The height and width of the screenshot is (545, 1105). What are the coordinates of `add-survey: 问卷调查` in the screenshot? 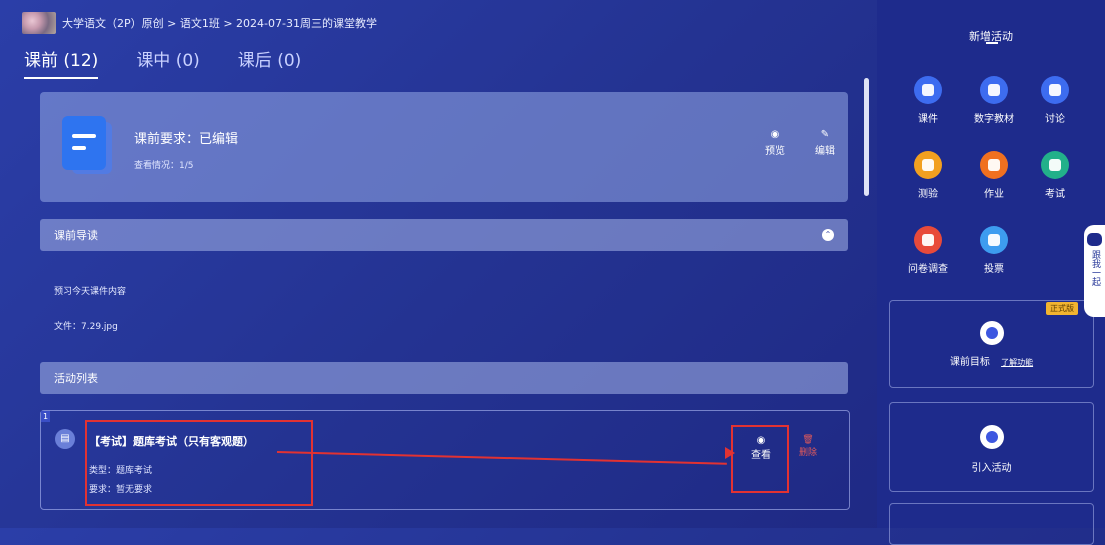 It's located at (928, 250).